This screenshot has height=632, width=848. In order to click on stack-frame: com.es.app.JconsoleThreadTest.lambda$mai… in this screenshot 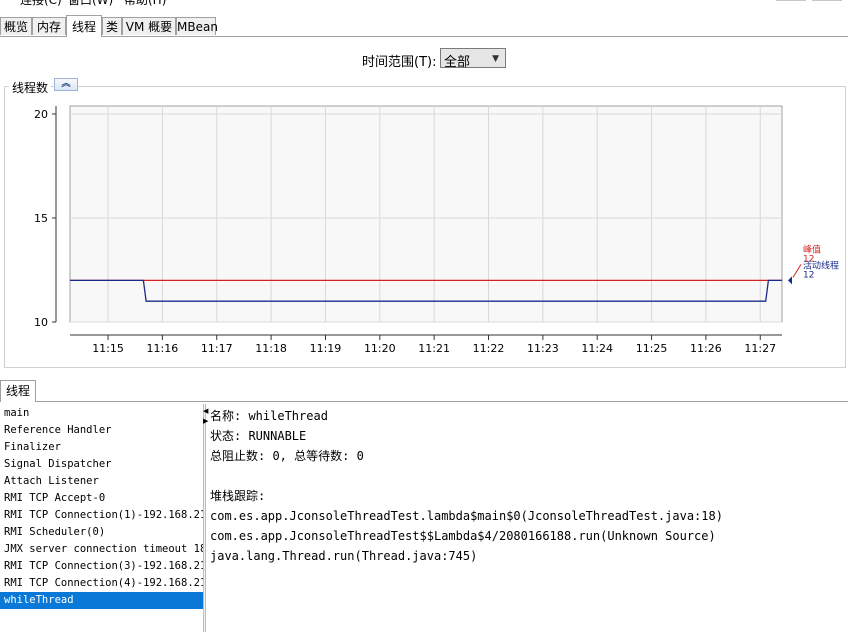, I will do `click(466, 516)`.